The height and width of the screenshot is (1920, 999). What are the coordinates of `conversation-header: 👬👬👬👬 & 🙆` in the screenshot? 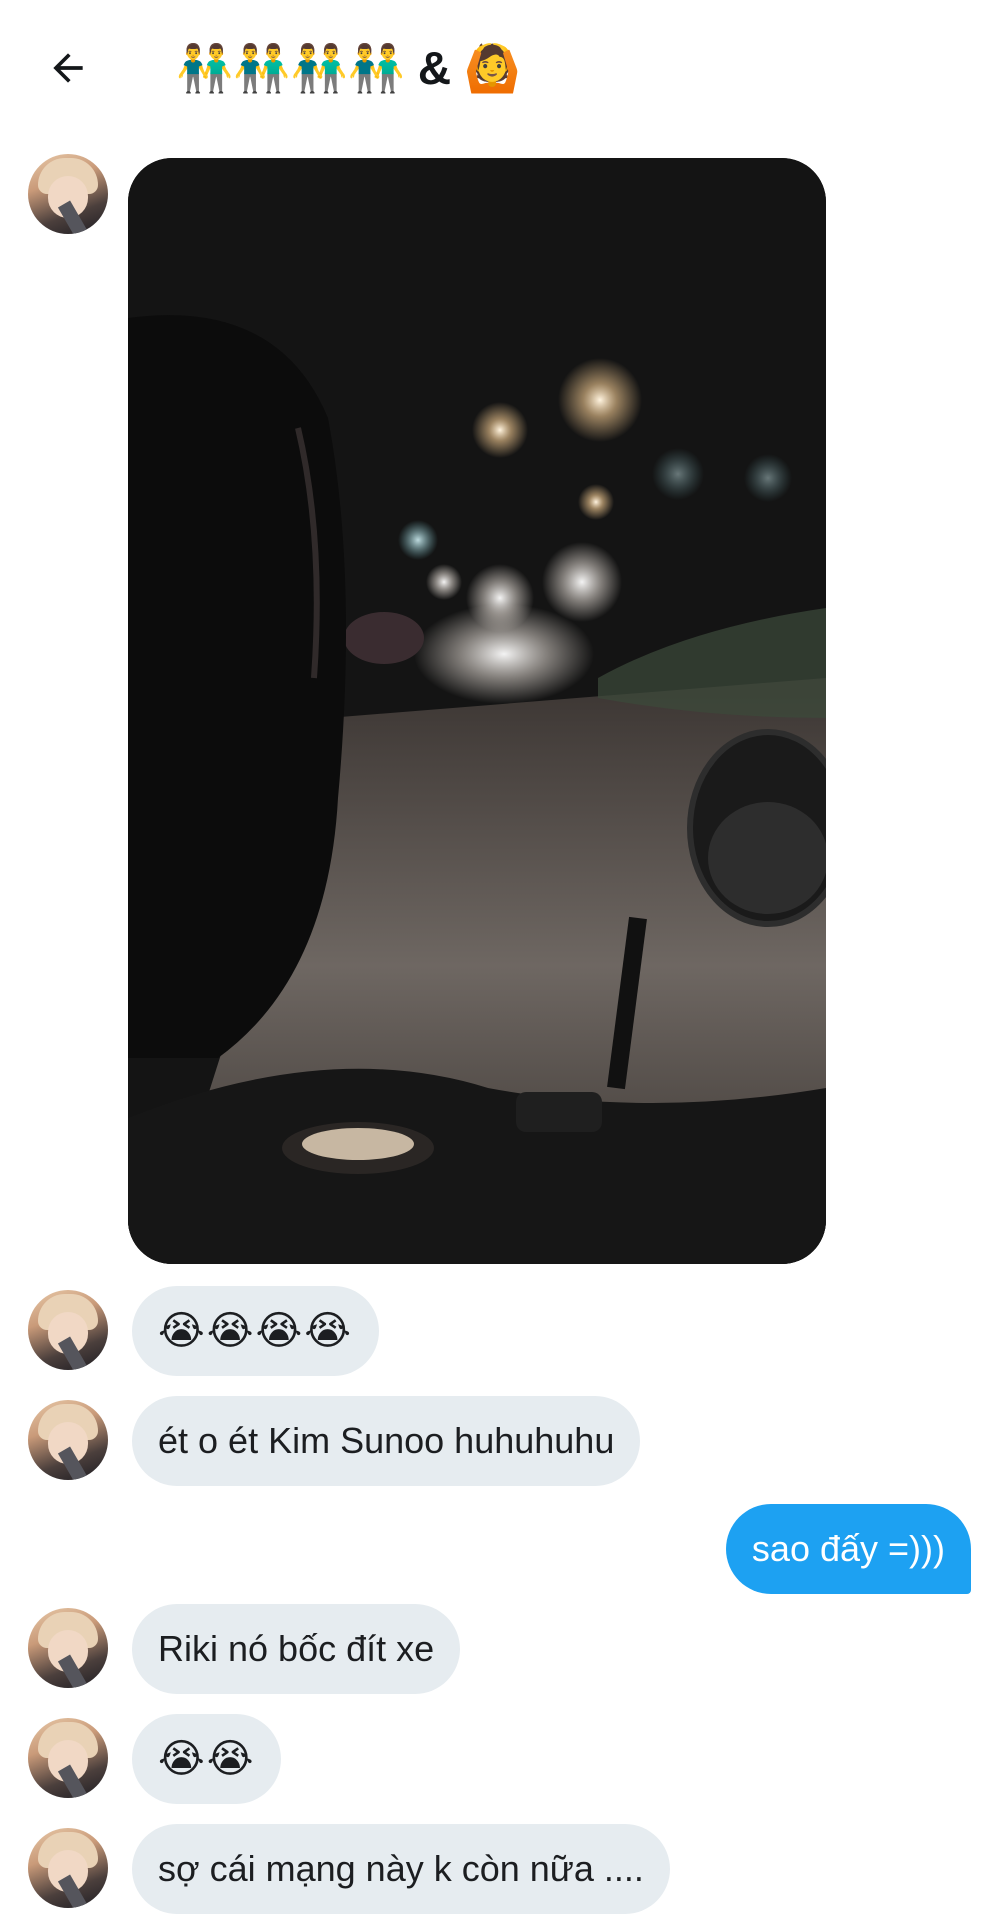 It's located at (499, 68).